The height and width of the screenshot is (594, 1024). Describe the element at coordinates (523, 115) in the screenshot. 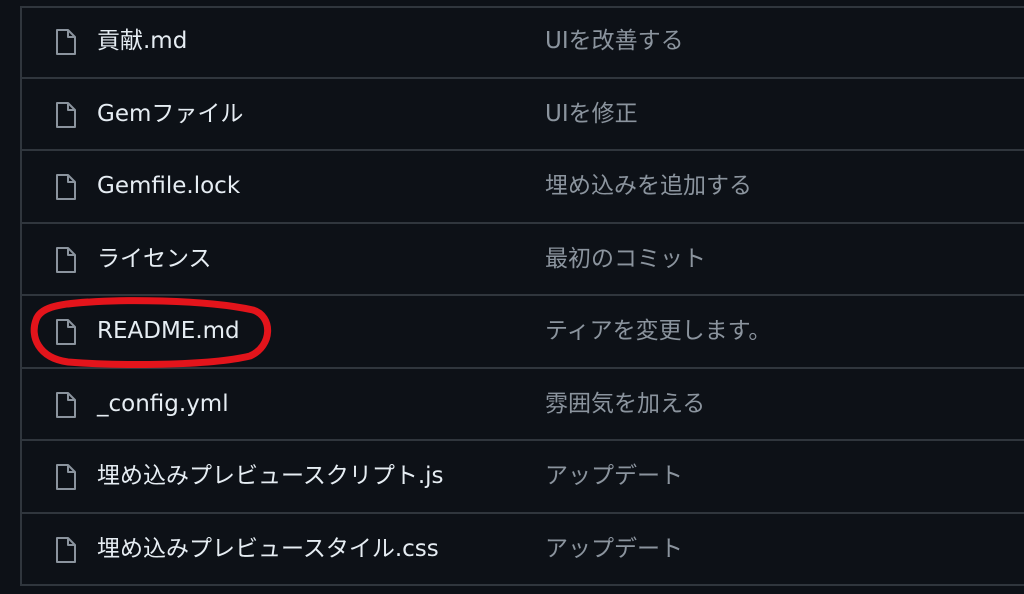

I see `file-row: Gemファイル UIを修正` at that location.